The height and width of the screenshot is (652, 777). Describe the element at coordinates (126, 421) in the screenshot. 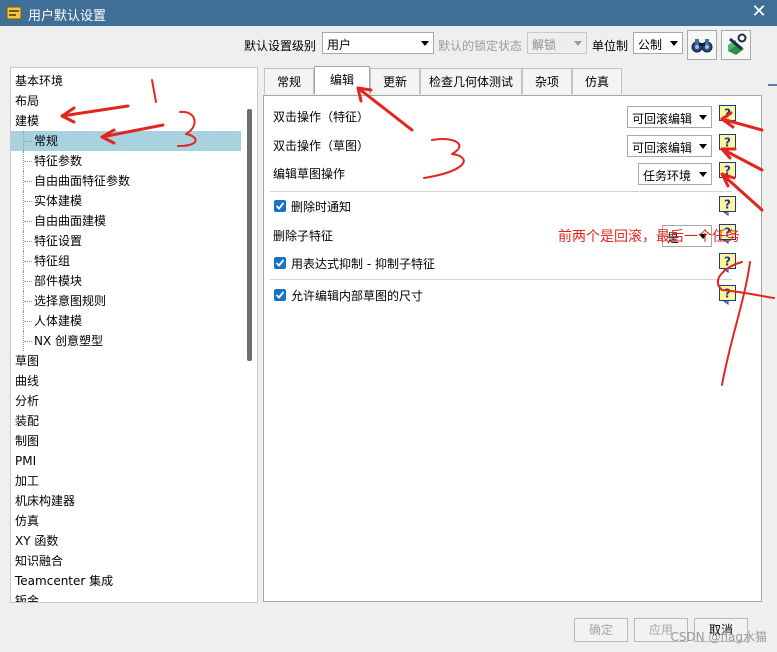

I see `tree-item: 装配` at that location.